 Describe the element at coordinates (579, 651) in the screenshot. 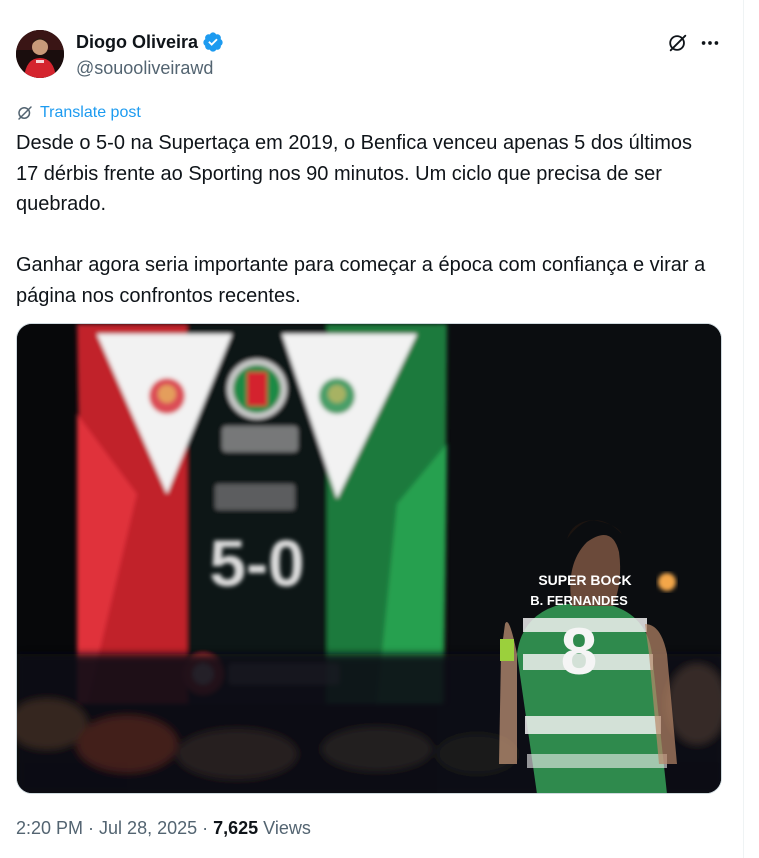

I see `jersey-number: 8` at that location.